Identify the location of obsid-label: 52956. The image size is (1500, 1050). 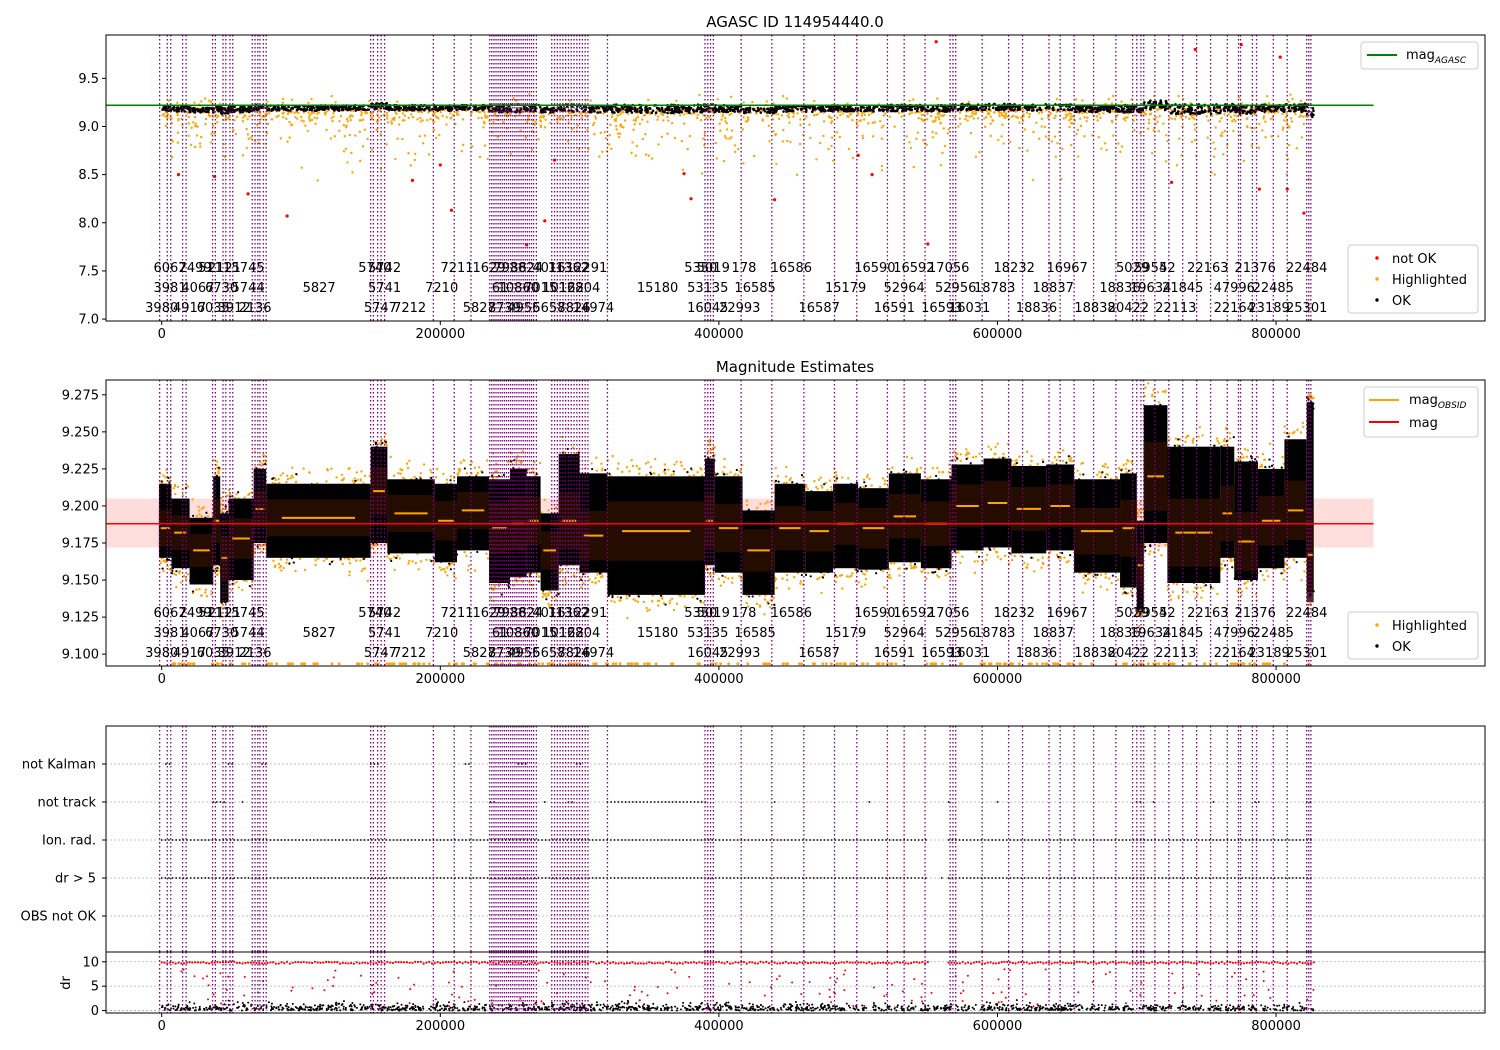
(955, 288).